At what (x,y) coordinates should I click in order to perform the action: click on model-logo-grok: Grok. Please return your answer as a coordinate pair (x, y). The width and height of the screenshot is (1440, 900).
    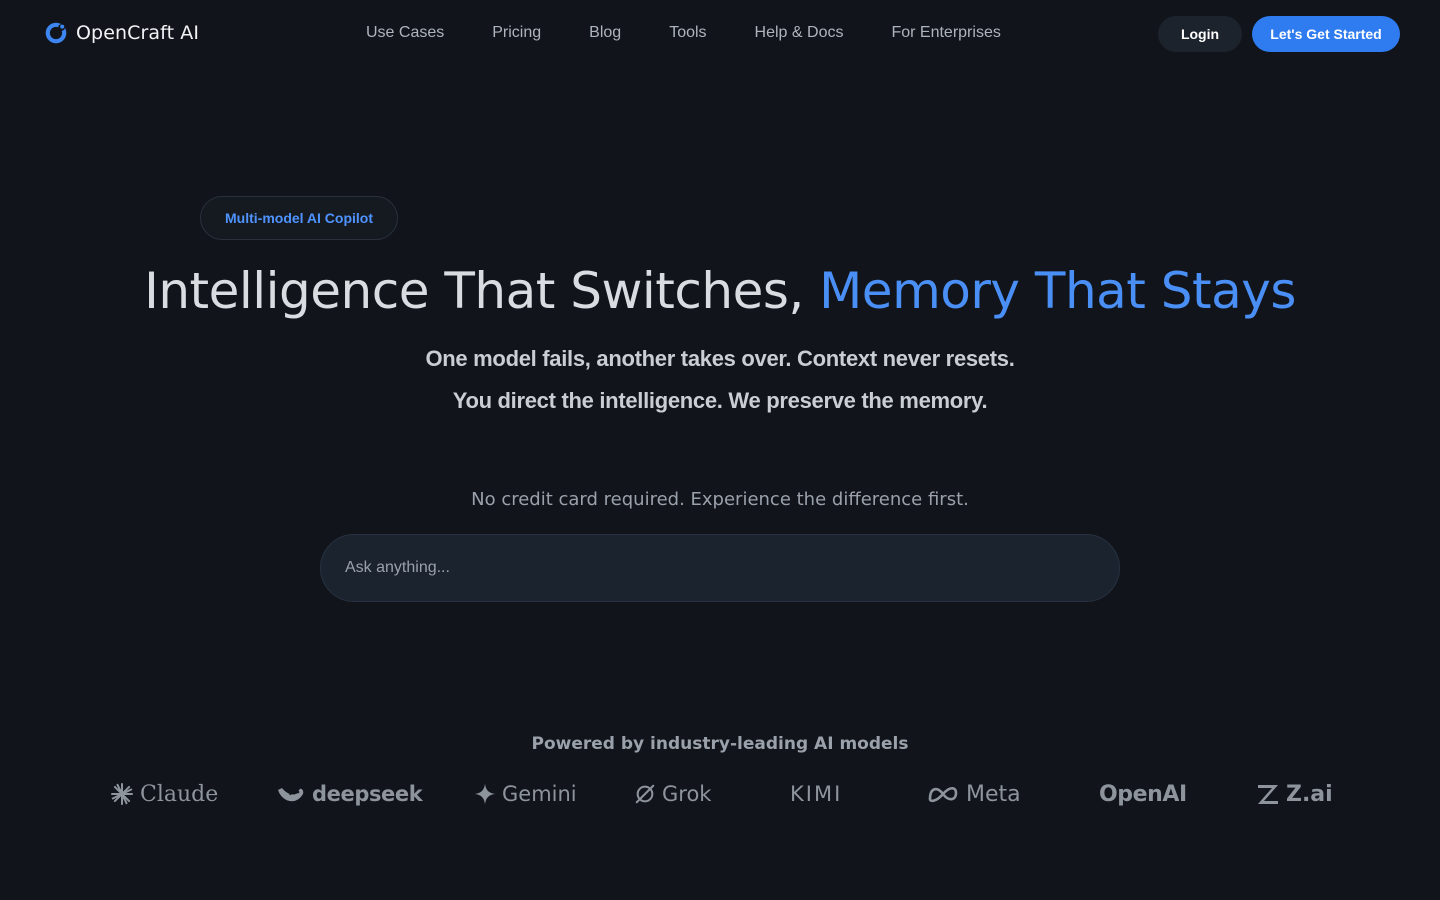
    Looking at the image, I should click on (672, 794).